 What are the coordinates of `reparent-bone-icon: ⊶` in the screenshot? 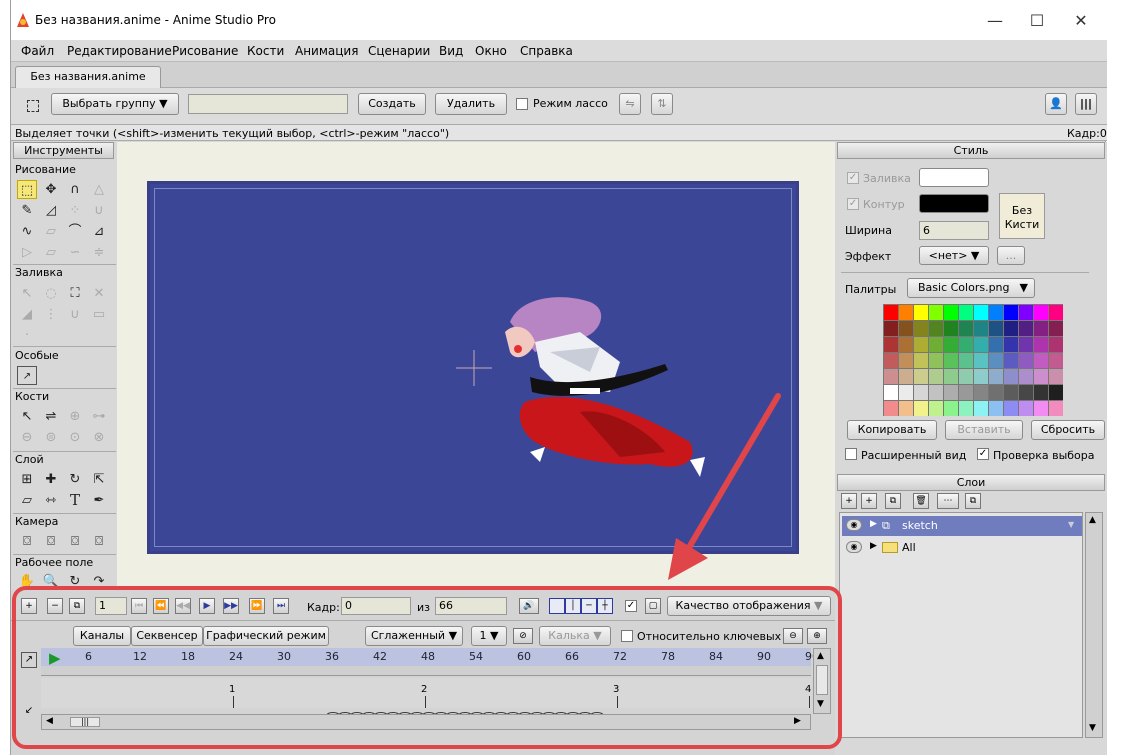 It's located at (99, 416).